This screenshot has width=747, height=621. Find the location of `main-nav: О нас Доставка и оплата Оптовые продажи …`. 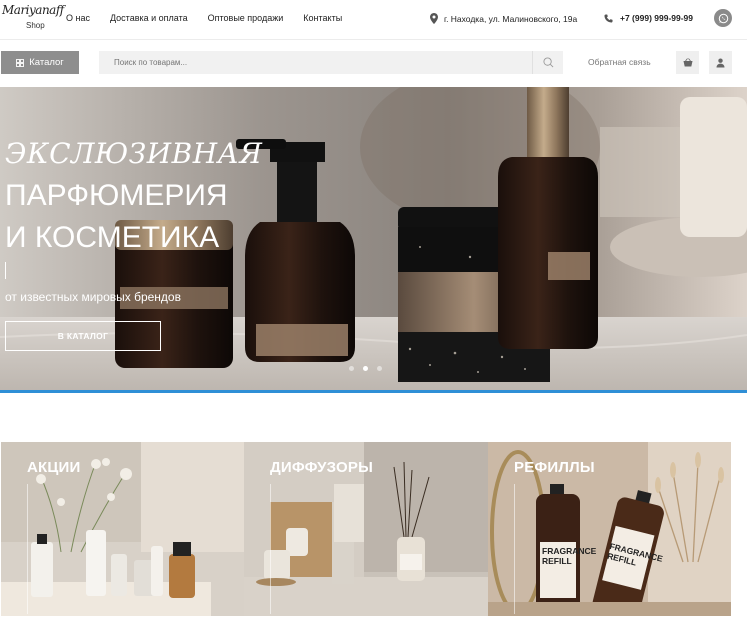

main-nav: О нас Доставка и оплата Оптовые продажи … is located at coordinates (214, 18).